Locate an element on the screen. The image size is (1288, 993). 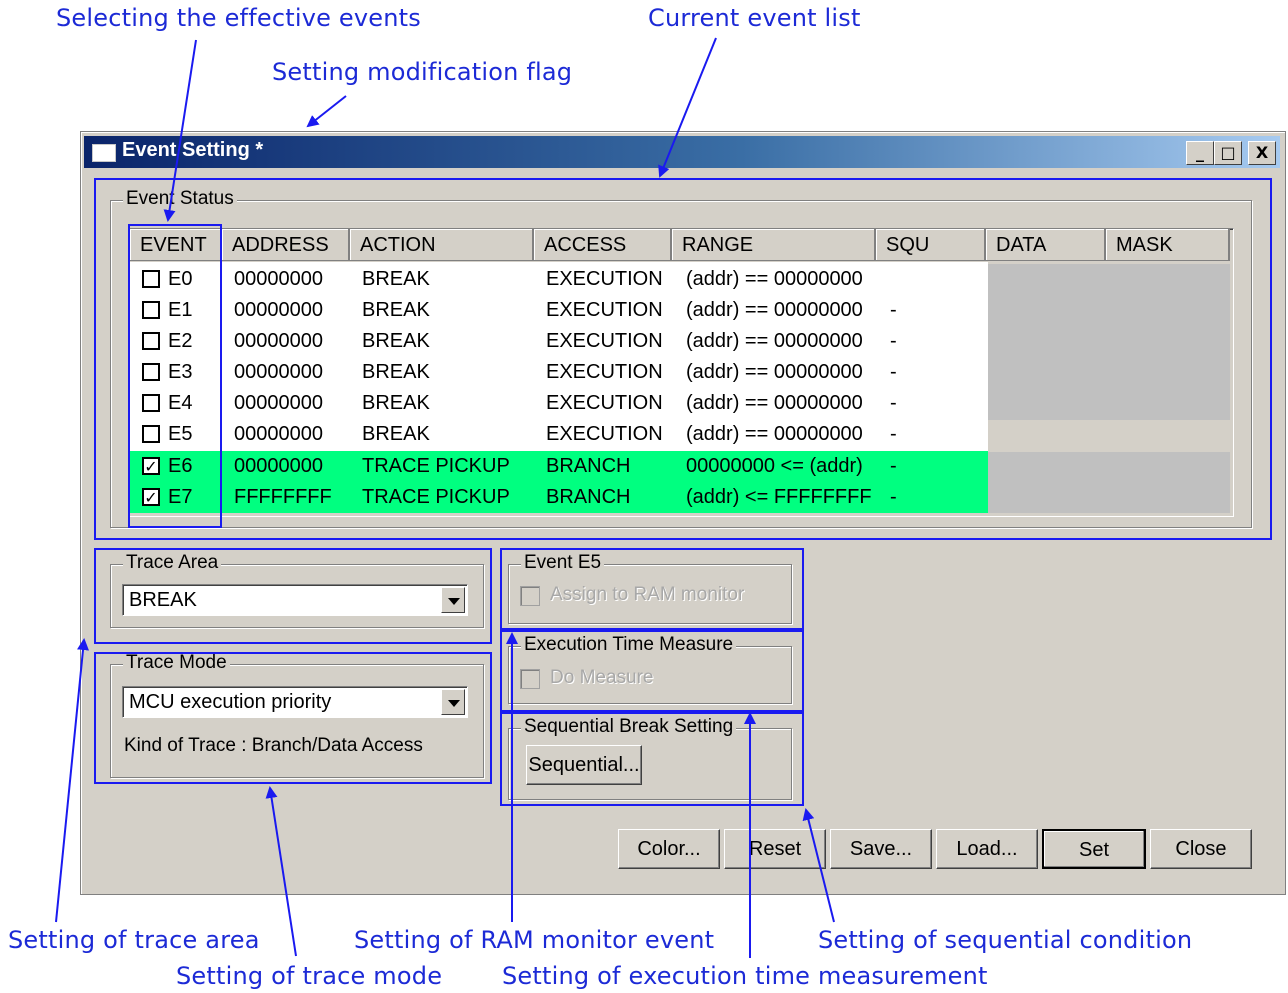
arrow-sequential is located at coordinates (818, 865).